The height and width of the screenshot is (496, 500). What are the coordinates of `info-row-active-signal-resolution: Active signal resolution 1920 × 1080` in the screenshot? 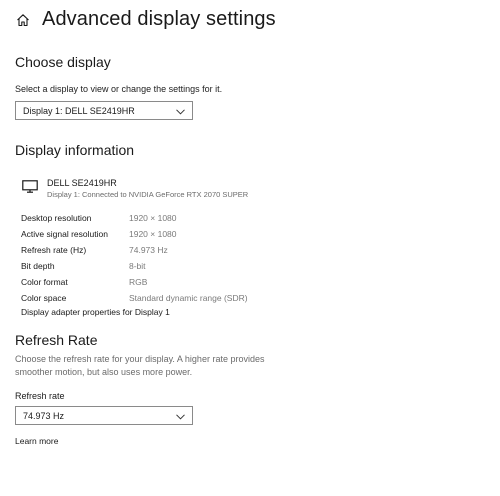 It's located at (134, 234).